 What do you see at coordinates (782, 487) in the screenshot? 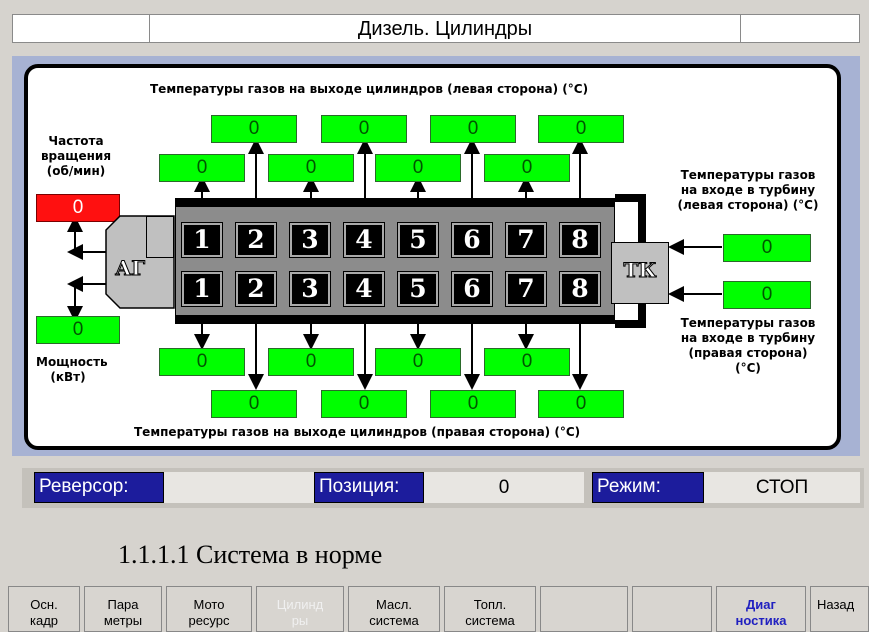
I see `mode-value: СТОП` at bounding box center [782, 487].